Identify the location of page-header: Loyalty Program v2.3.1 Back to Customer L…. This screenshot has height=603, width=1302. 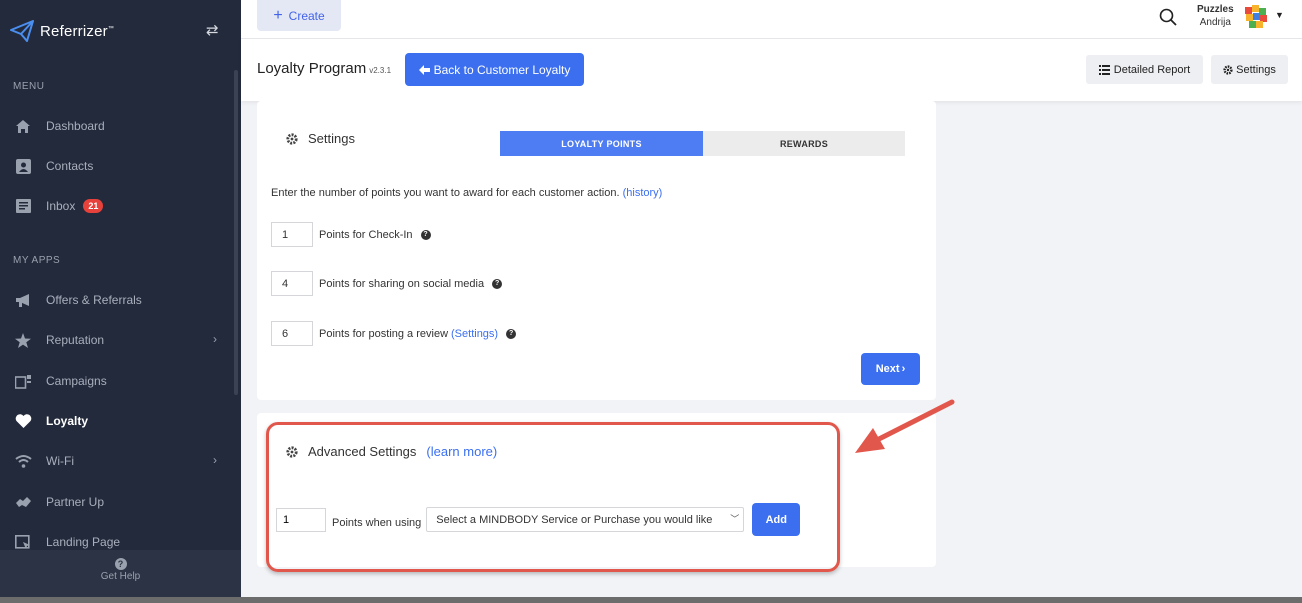
(771, 70).